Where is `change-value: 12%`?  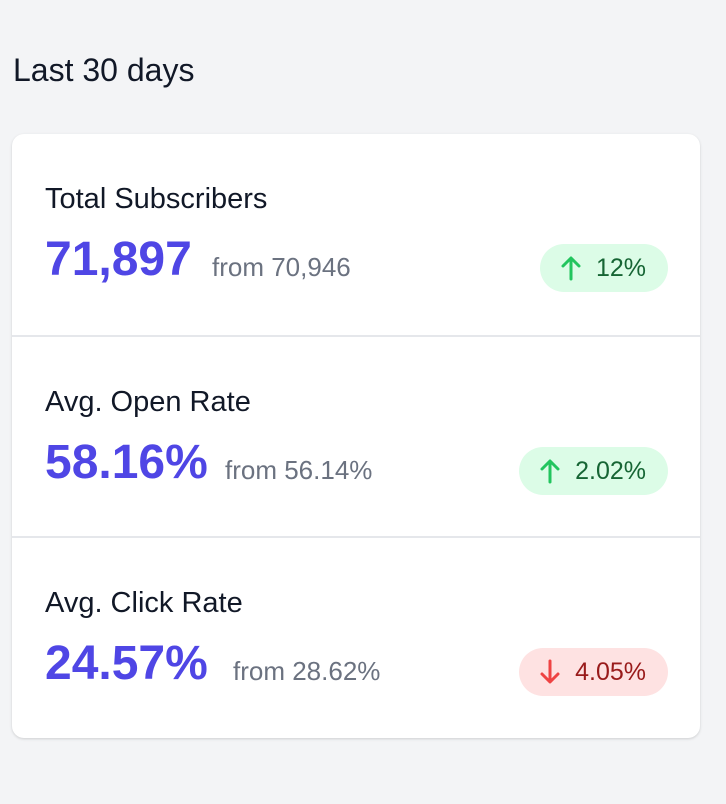 change-value: 12% is located at coordinates (620, 268).